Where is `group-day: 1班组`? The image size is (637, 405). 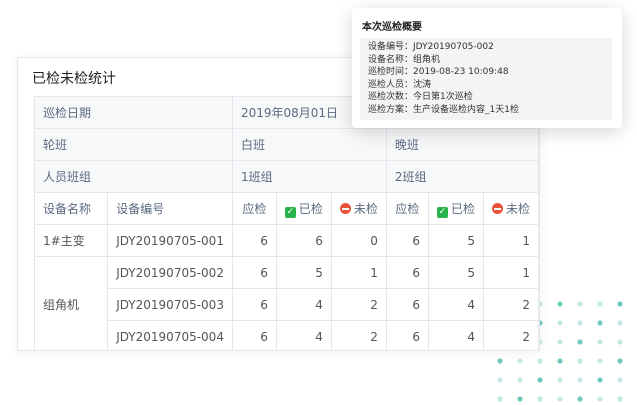
group-day: 1班组 is located at coordinates (309, 176).